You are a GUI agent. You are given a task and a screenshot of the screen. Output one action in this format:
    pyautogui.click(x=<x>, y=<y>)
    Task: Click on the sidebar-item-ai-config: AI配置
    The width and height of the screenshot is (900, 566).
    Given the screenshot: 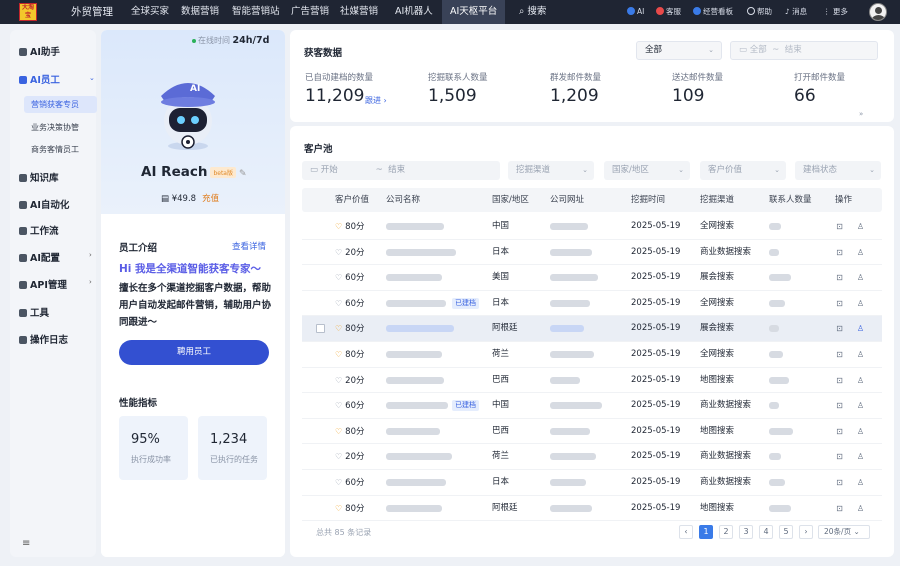 What is the action you would take?
    pyautogui.click(x=39, y=257)
    